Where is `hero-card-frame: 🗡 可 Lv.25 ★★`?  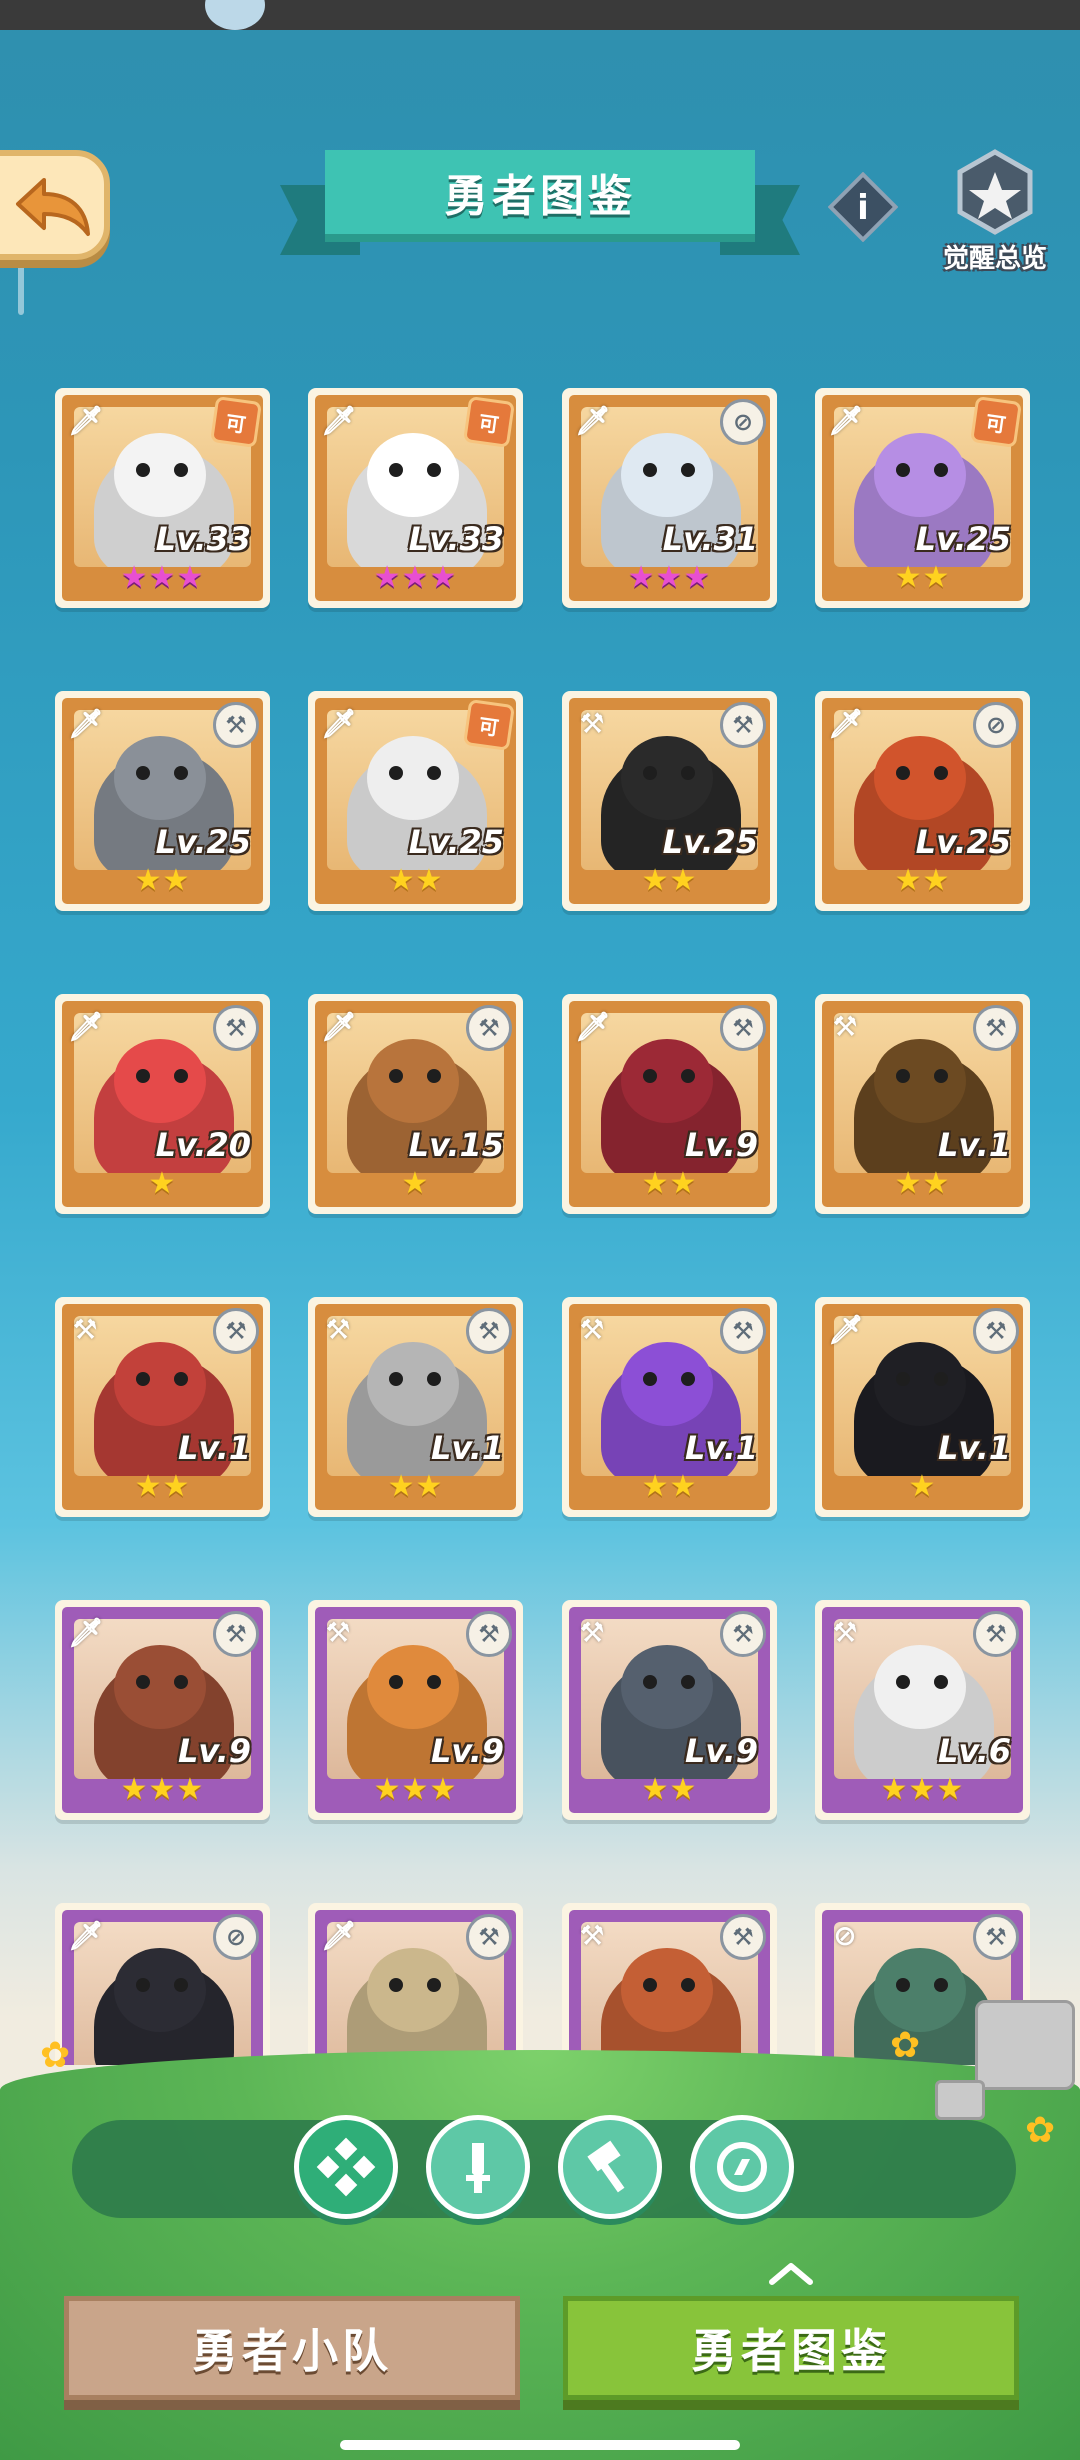
hero-card-frame: 🗡 可 Lv.25 ★★ is located at coordinates (415, 801).